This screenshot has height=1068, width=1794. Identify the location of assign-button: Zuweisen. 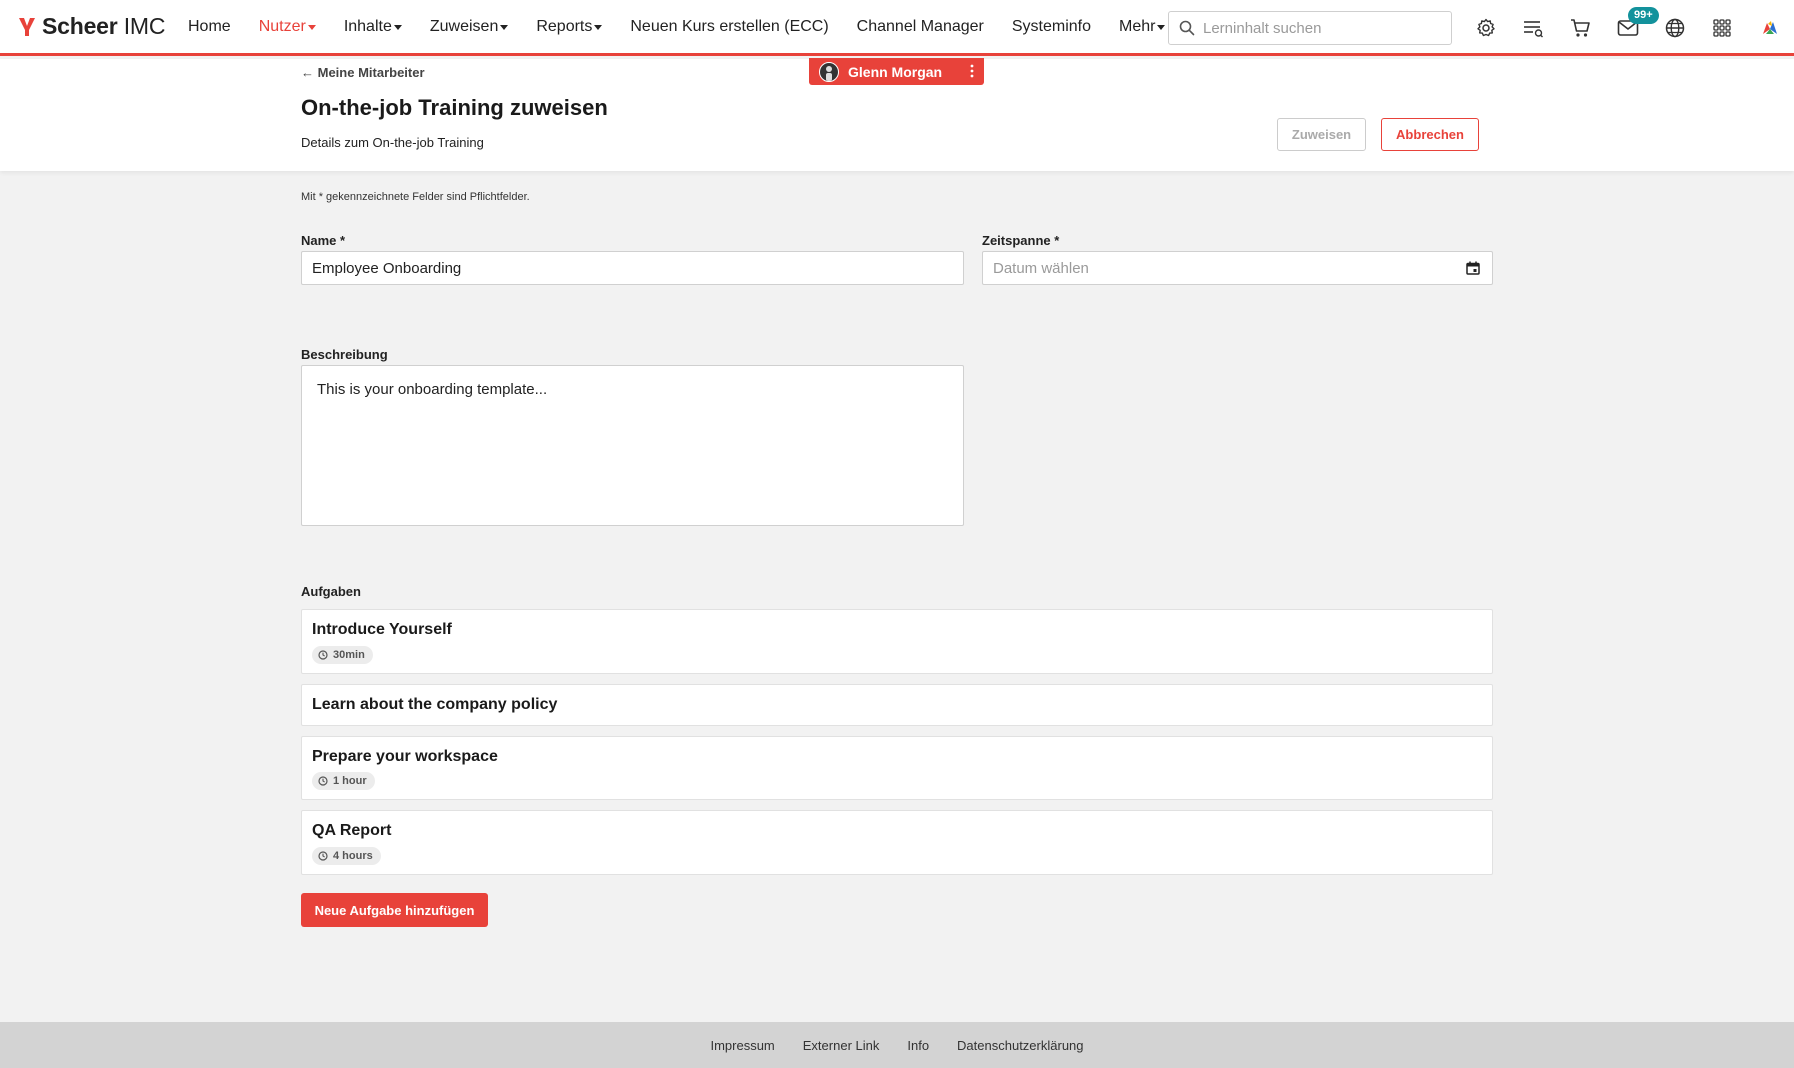
(1321, 134).